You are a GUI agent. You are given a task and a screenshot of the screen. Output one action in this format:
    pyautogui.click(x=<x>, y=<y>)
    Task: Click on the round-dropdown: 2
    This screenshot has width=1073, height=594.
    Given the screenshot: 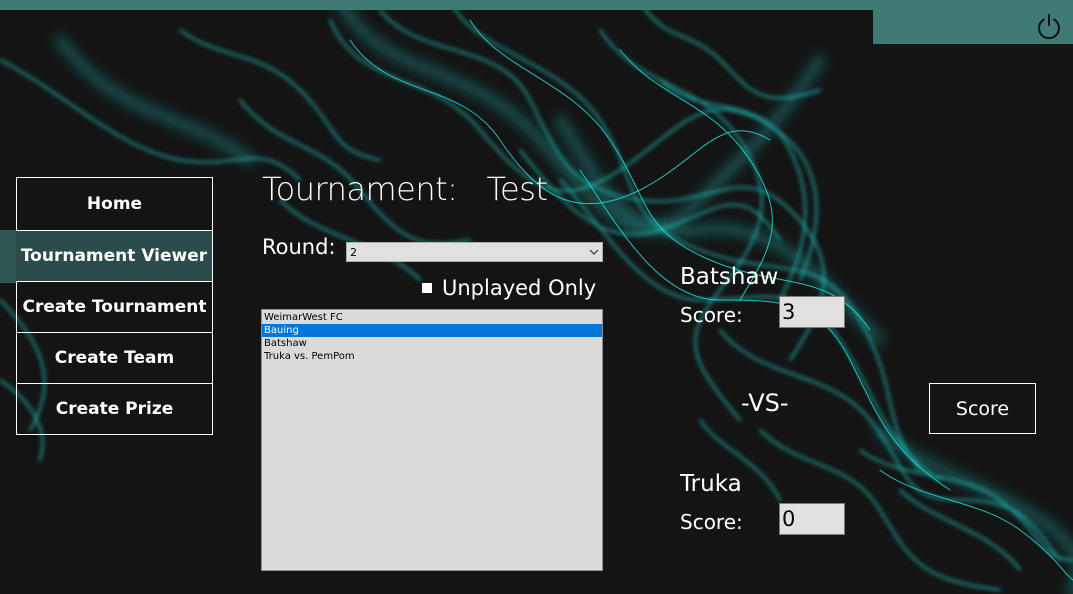 What is the action you would take?
    pyautogui.click(x=474, y=252)
    